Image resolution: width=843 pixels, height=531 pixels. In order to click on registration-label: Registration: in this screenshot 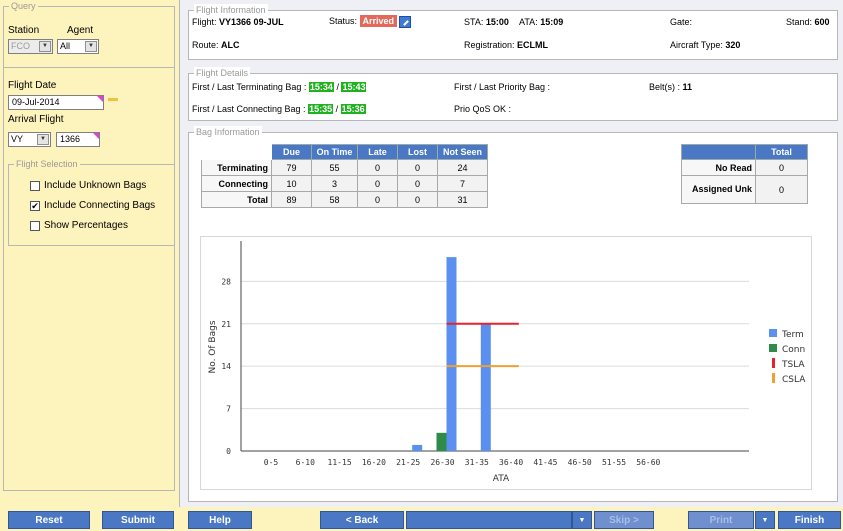, I will do `click(489, 45)`.